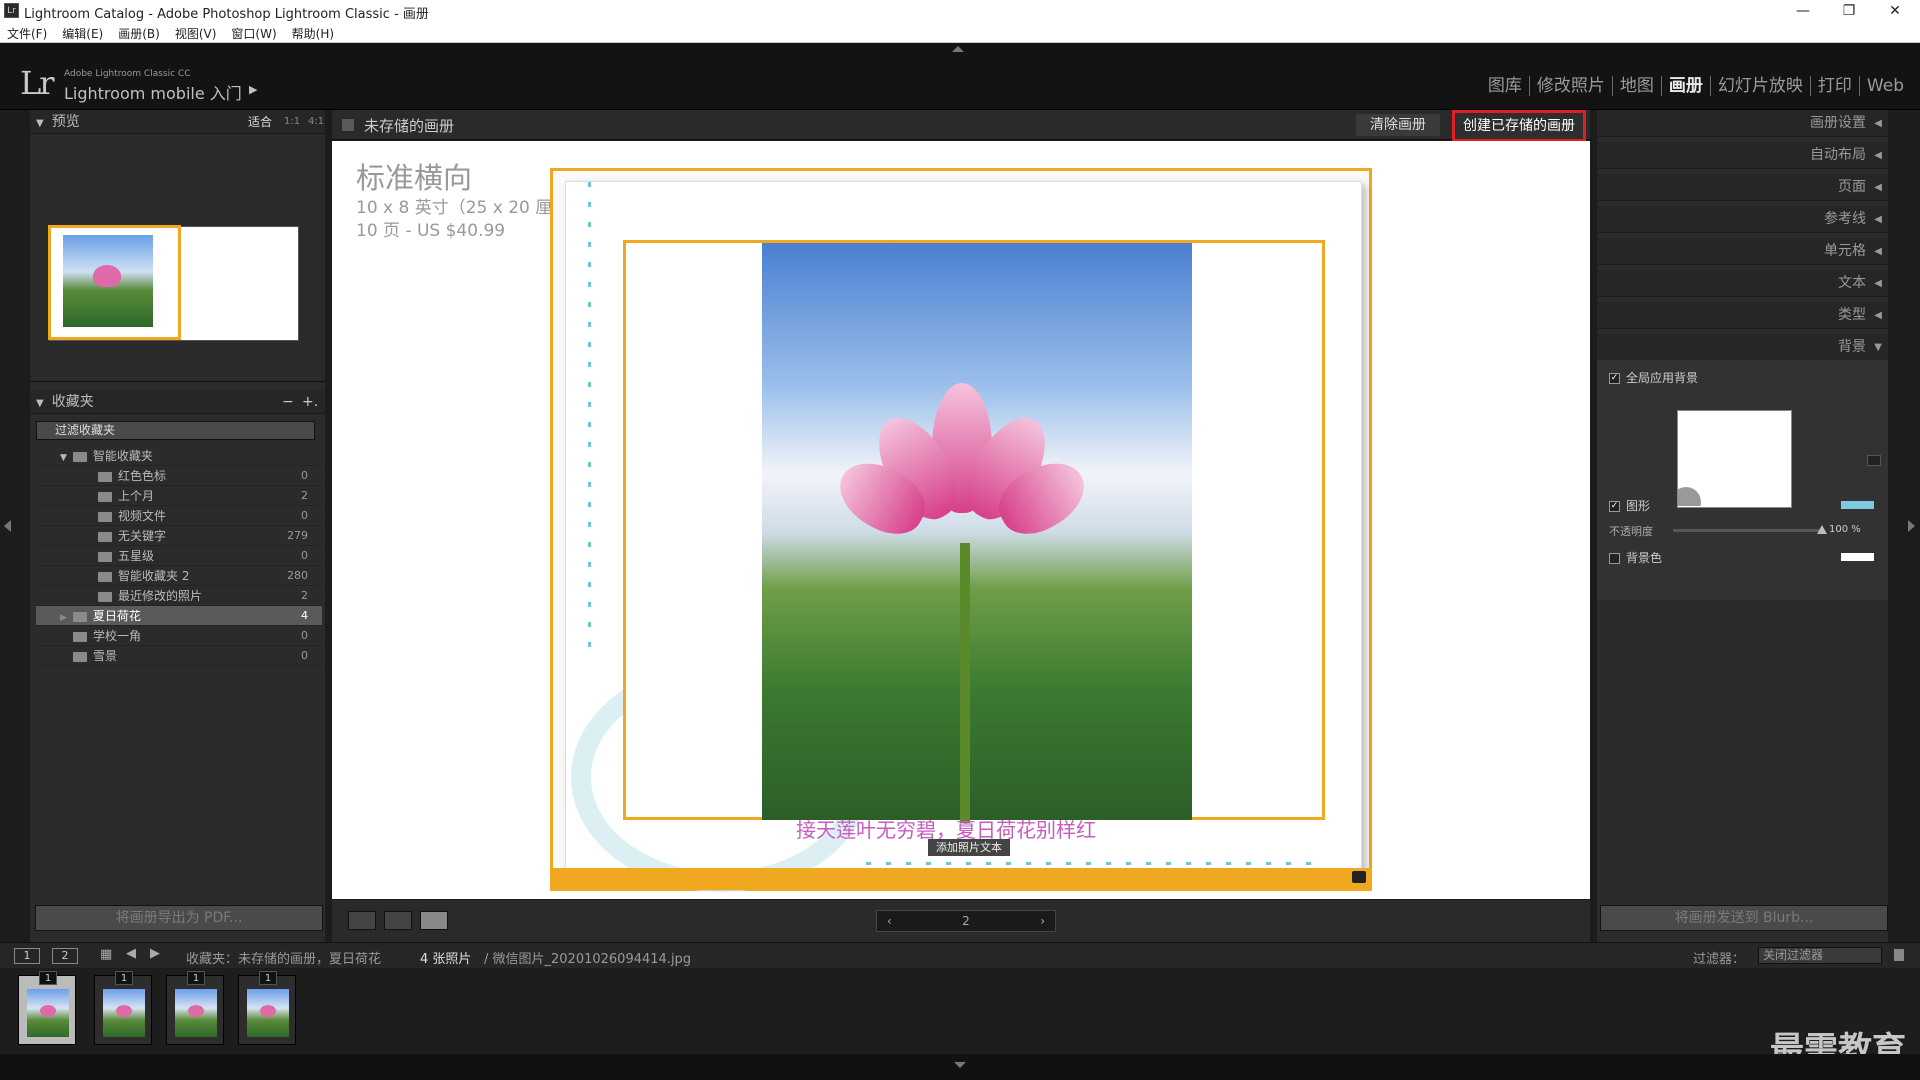 The width and height of the screenshot is (1920, 1080). Describe the element at coordinates (179, 536) in the screenshot. I see `tree-row: 无关键字 279` at that location.